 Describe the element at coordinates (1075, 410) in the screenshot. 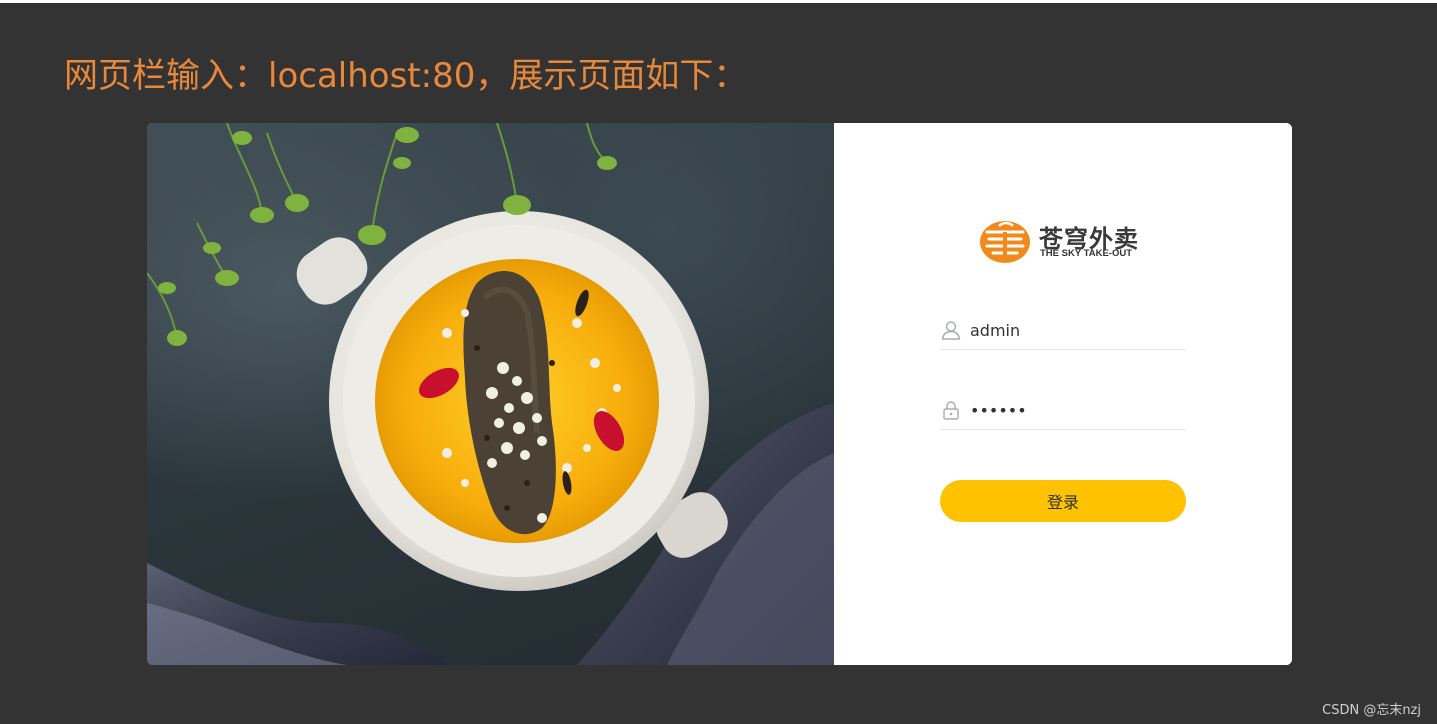

I see `password-input` at that location.